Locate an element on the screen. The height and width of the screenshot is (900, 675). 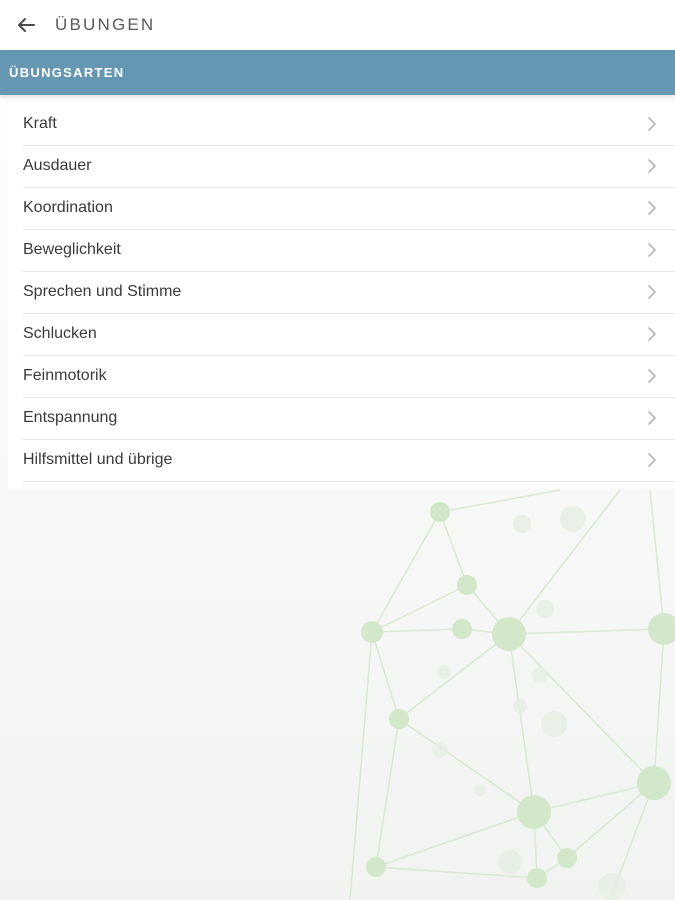
back-button is located at coordinates (26, 25).